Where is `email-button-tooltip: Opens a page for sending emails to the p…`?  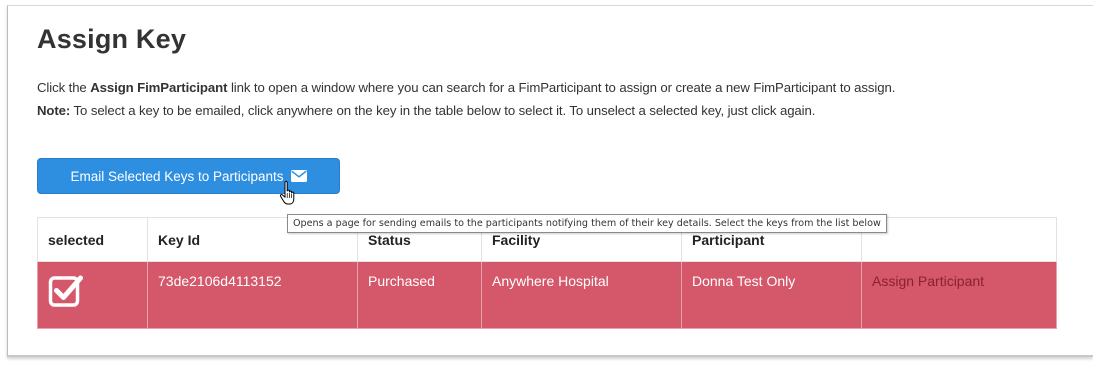 email-button-tooltip: Opens a page for sending emails to the p… is located at coordinates (587, 223).